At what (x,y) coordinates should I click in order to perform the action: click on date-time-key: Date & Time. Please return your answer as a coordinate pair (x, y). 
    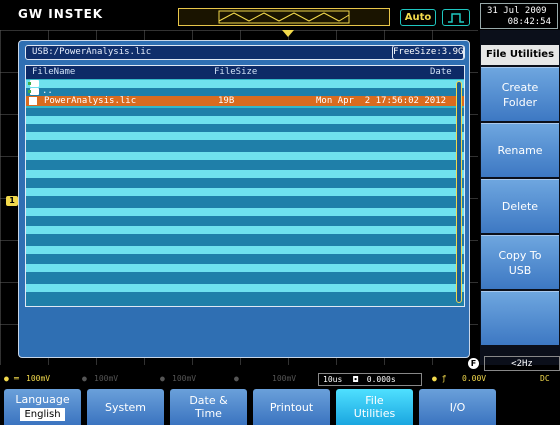
    Looking at the image, I should click on (208, 407).